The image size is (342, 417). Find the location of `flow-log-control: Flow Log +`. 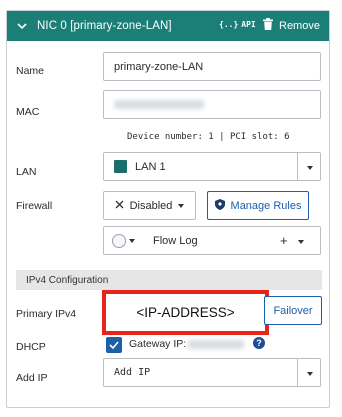

flow-log-control: Flow Log + is located at coordinates (212, 240).